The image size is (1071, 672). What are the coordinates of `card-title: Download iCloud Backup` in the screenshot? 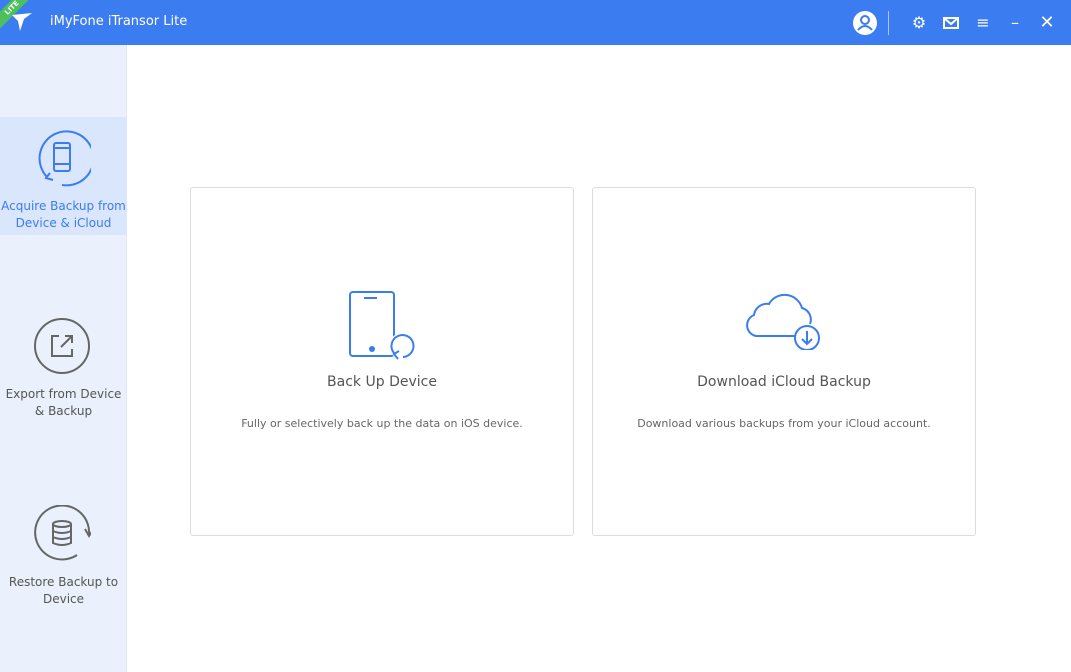 It's located at (784, 382).